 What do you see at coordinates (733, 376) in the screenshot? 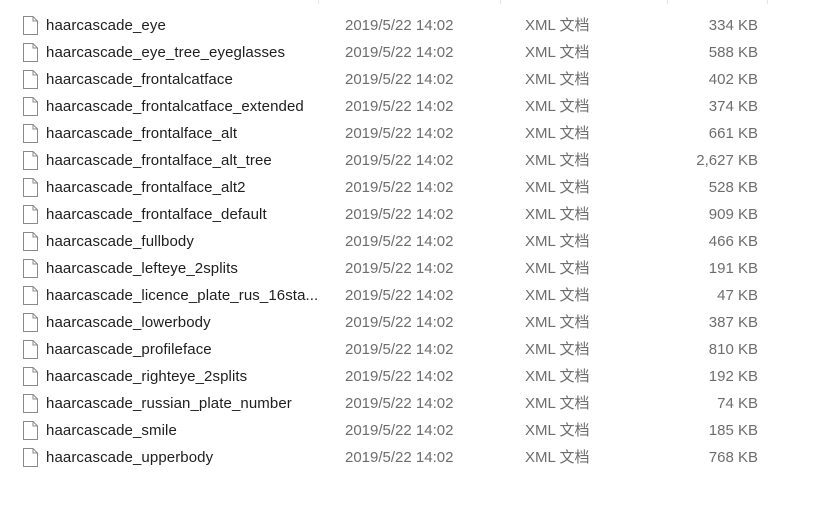
I see `file-size: 192 KB` at bounding box center [733, 376].